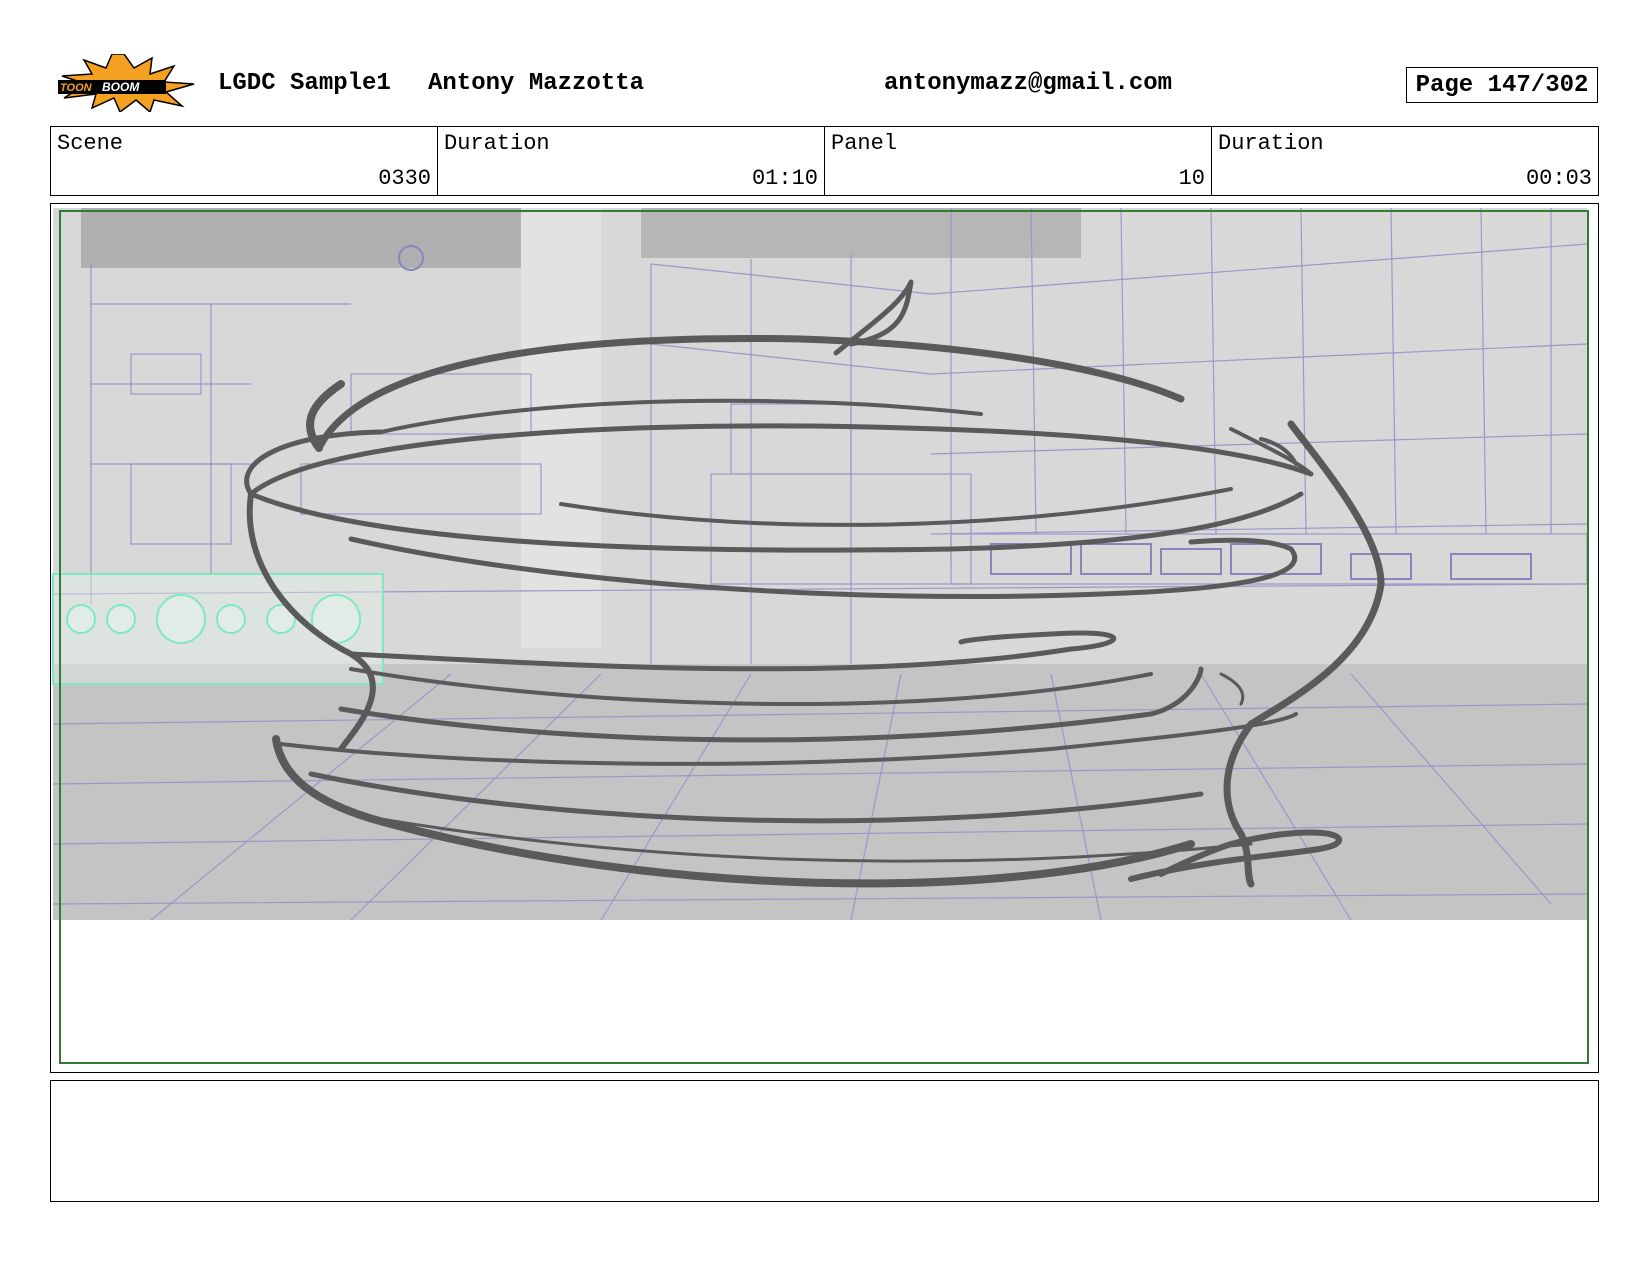  What do you see at coordinates (631, 161) in the screenshot?
I see `scene-duration-cell: Duration 01:10` at bounding box center [631, 161].